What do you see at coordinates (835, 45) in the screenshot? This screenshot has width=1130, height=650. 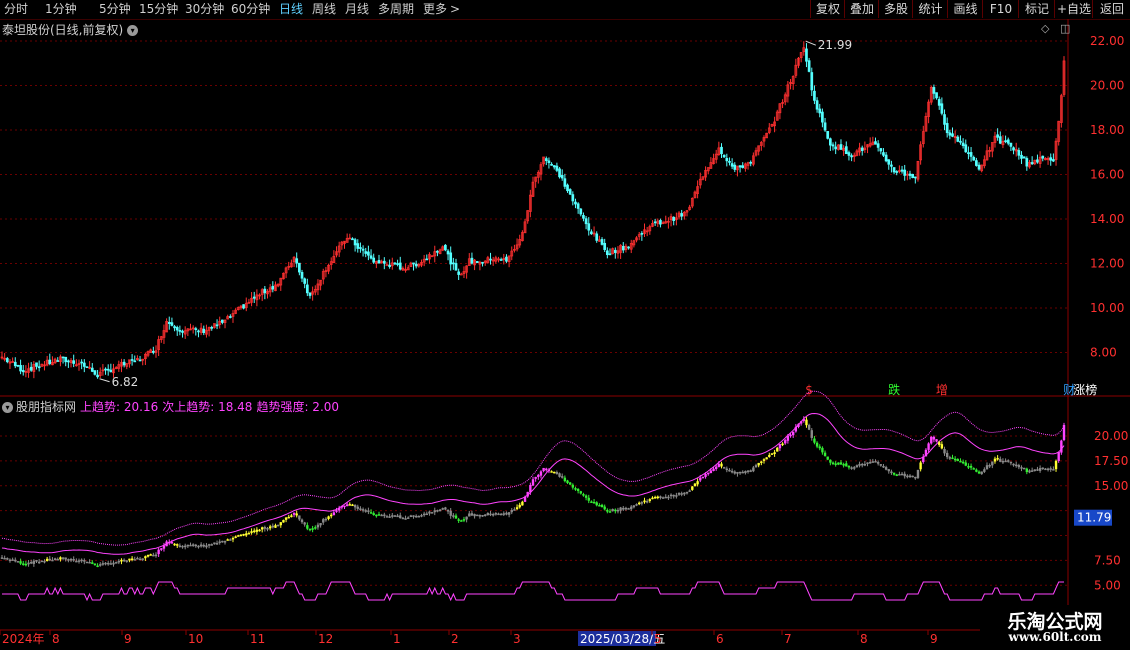 I see `high-price-label: 21.99` at bounding box center [835, 45].